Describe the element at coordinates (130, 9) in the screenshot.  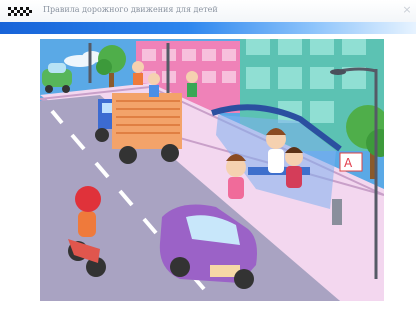
I see `window-title: Правила дорожного движения для детей` at that location.